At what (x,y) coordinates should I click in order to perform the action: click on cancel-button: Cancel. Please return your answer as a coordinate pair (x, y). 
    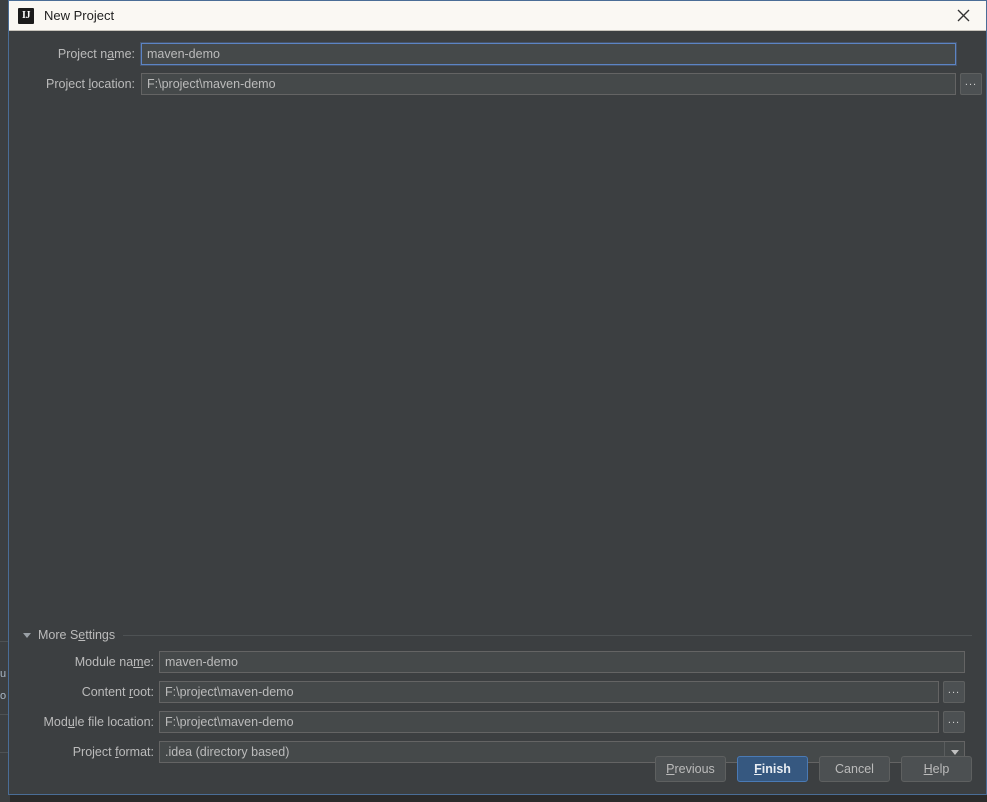
    Looking at the image, I should click on (854, 769).